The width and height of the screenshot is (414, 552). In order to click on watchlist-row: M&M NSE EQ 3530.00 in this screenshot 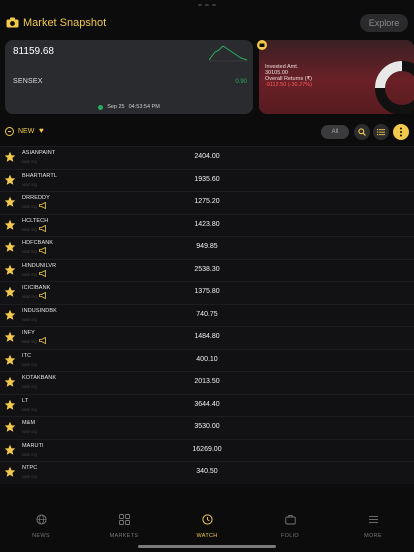, I will do `click(207, 427)`.